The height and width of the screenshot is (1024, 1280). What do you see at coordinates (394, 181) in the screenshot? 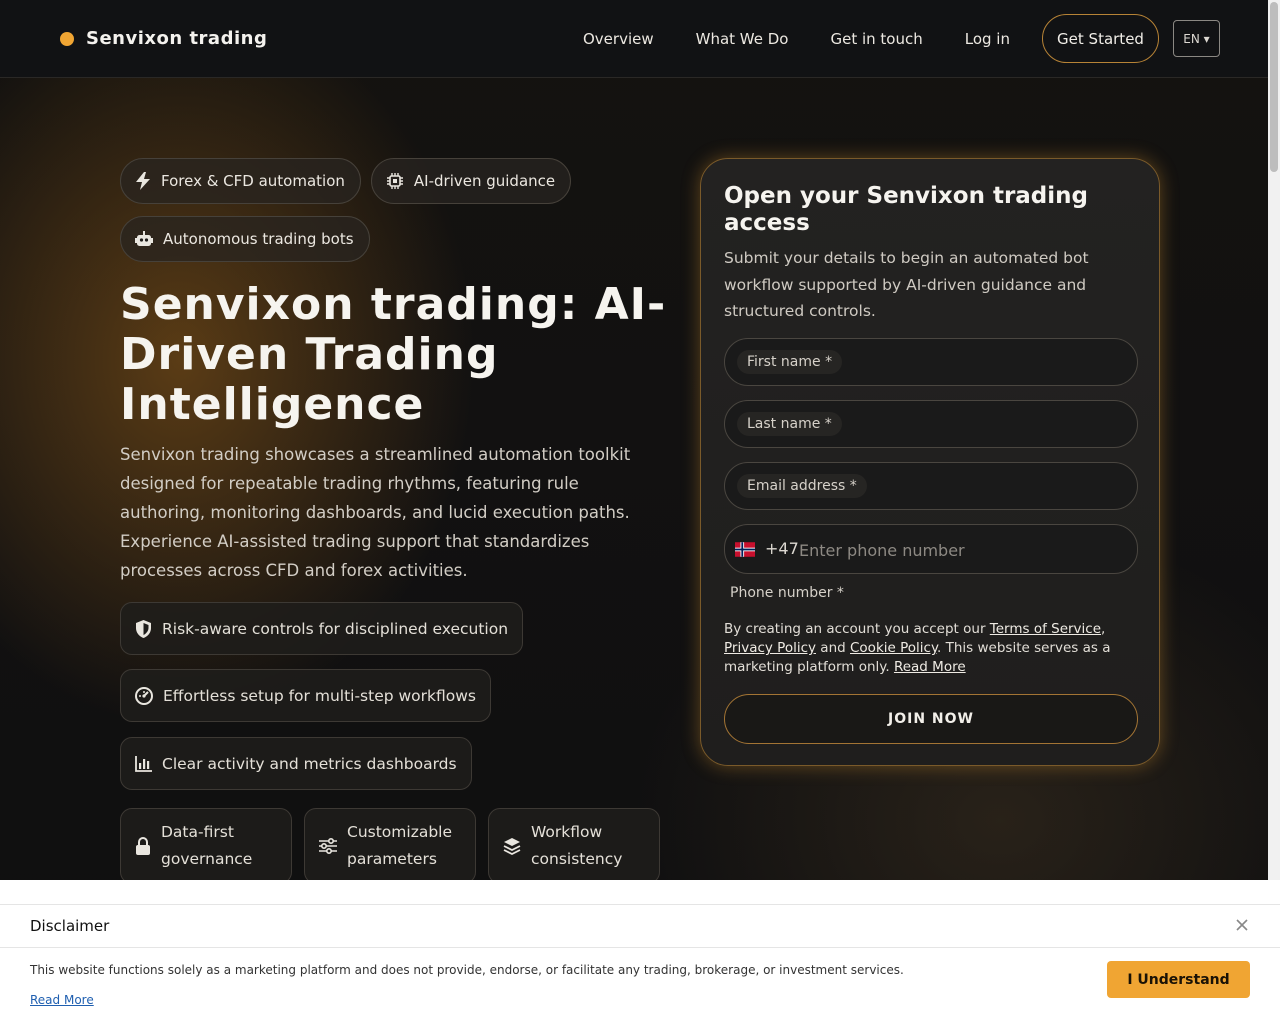
I see `chip-icon` at bounding box center [394, 181].